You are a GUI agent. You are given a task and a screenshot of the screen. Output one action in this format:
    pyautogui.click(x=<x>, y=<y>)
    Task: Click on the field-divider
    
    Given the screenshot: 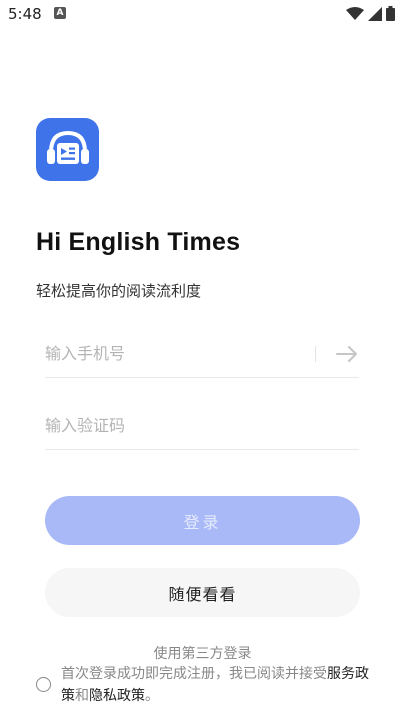 What is the action you would take?
    pyautogui.click(x=315, y=354)
    